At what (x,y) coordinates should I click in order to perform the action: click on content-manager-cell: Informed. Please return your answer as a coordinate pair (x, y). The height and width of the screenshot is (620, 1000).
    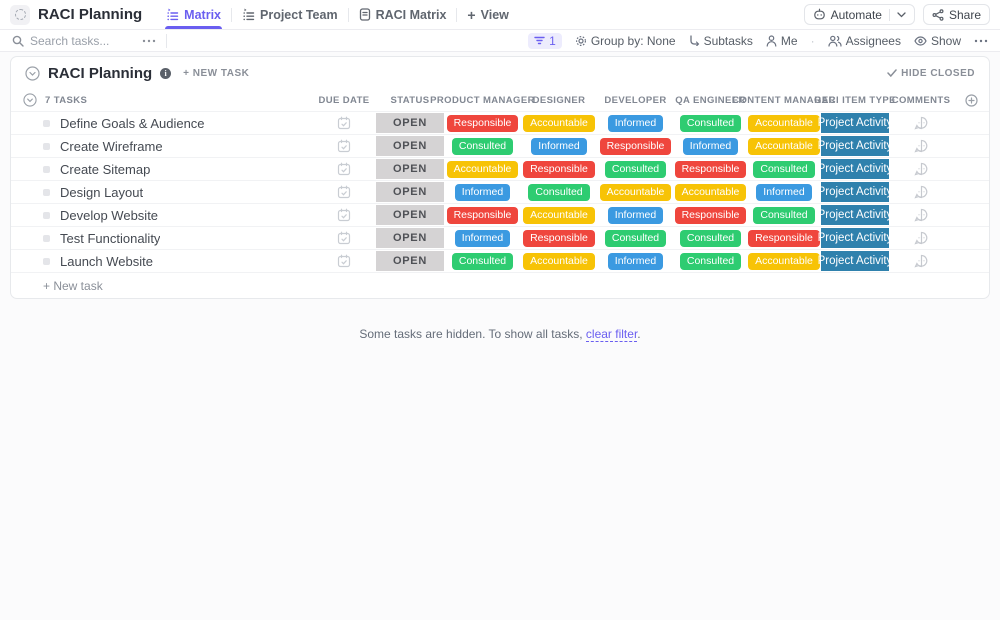
    Looking at the image, I should click on (784, 192).